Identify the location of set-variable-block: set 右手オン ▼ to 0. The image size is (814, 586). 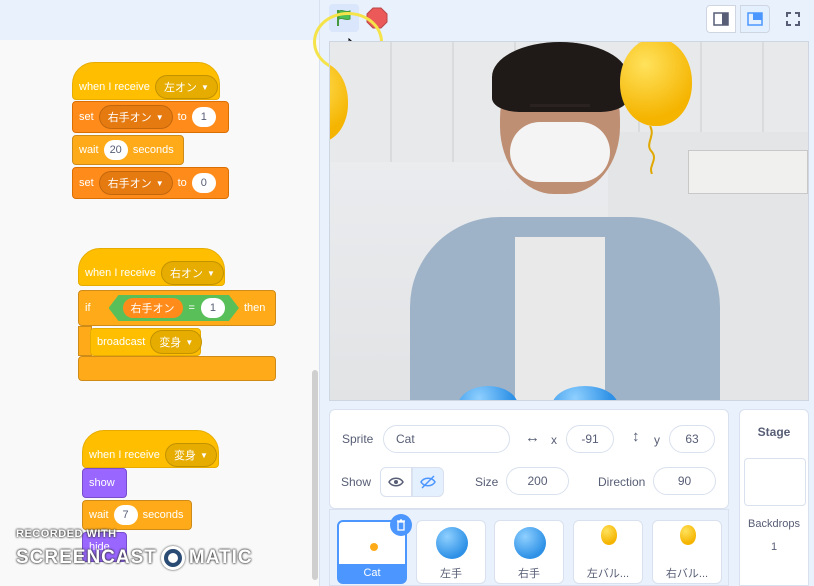
(150, 183).